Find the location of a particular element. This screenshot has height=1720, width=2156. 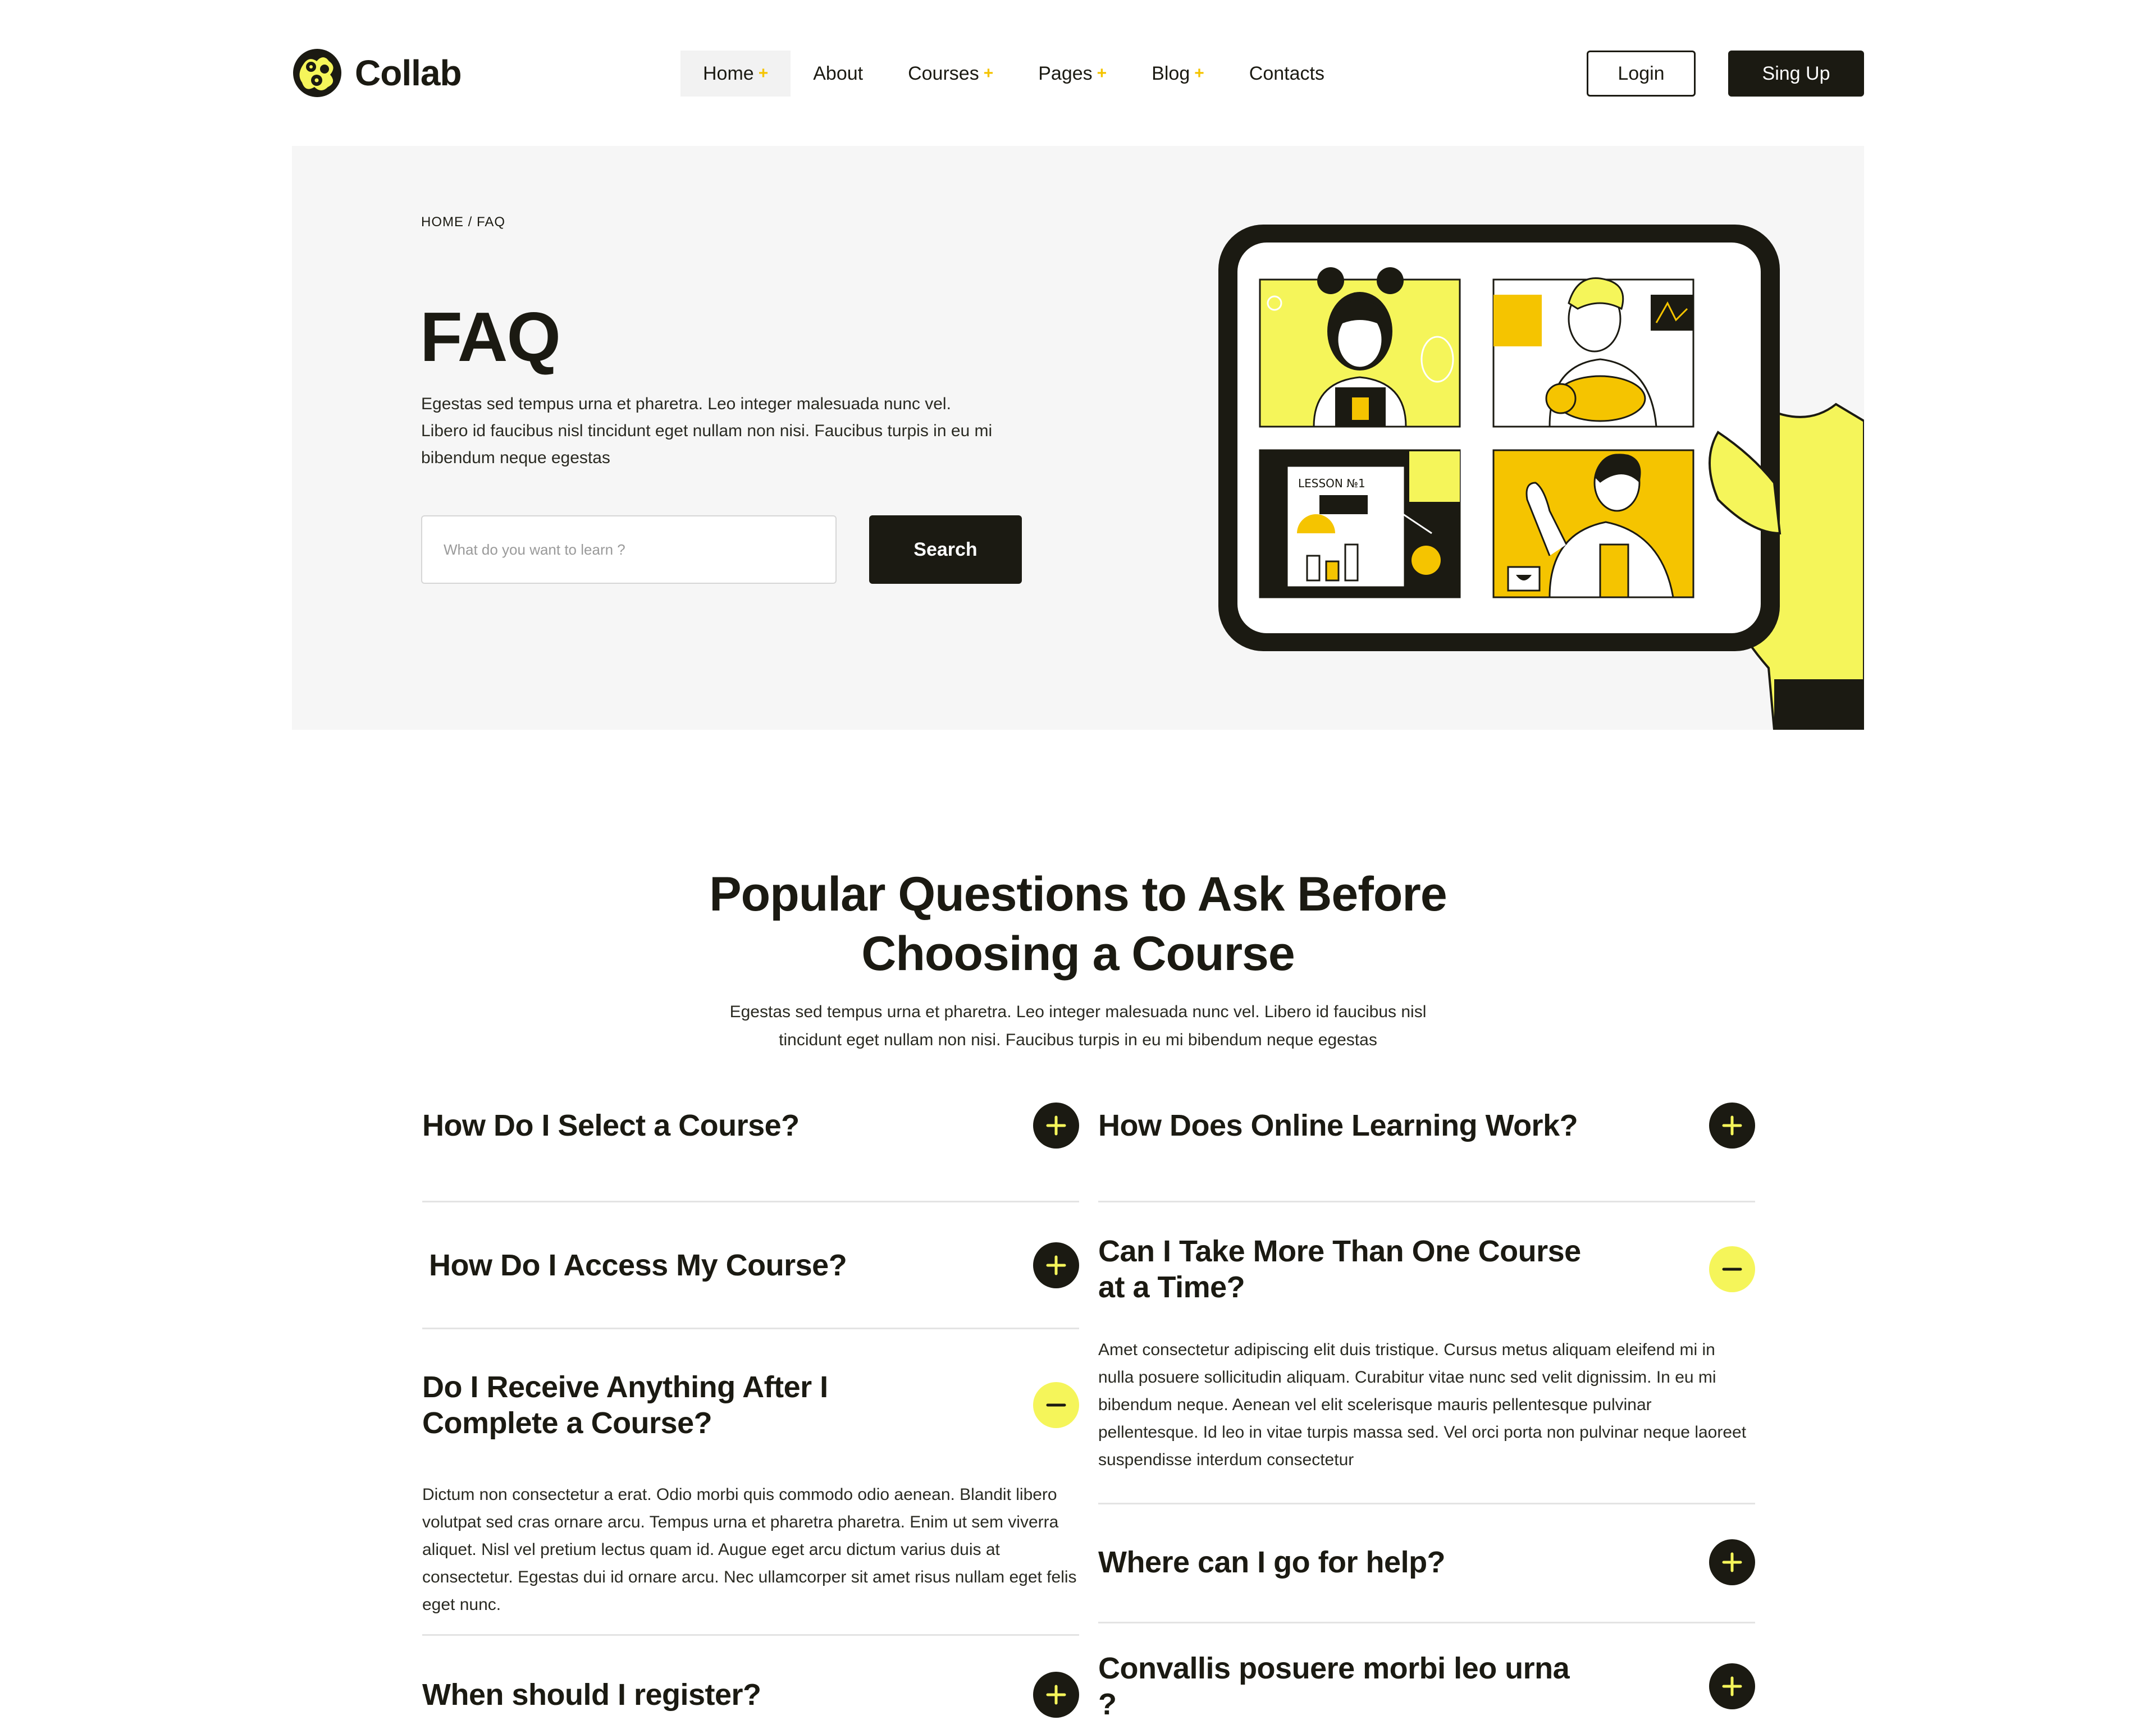

faq-item: How Do I Select a Course? is located at coordinates (750, 1145).